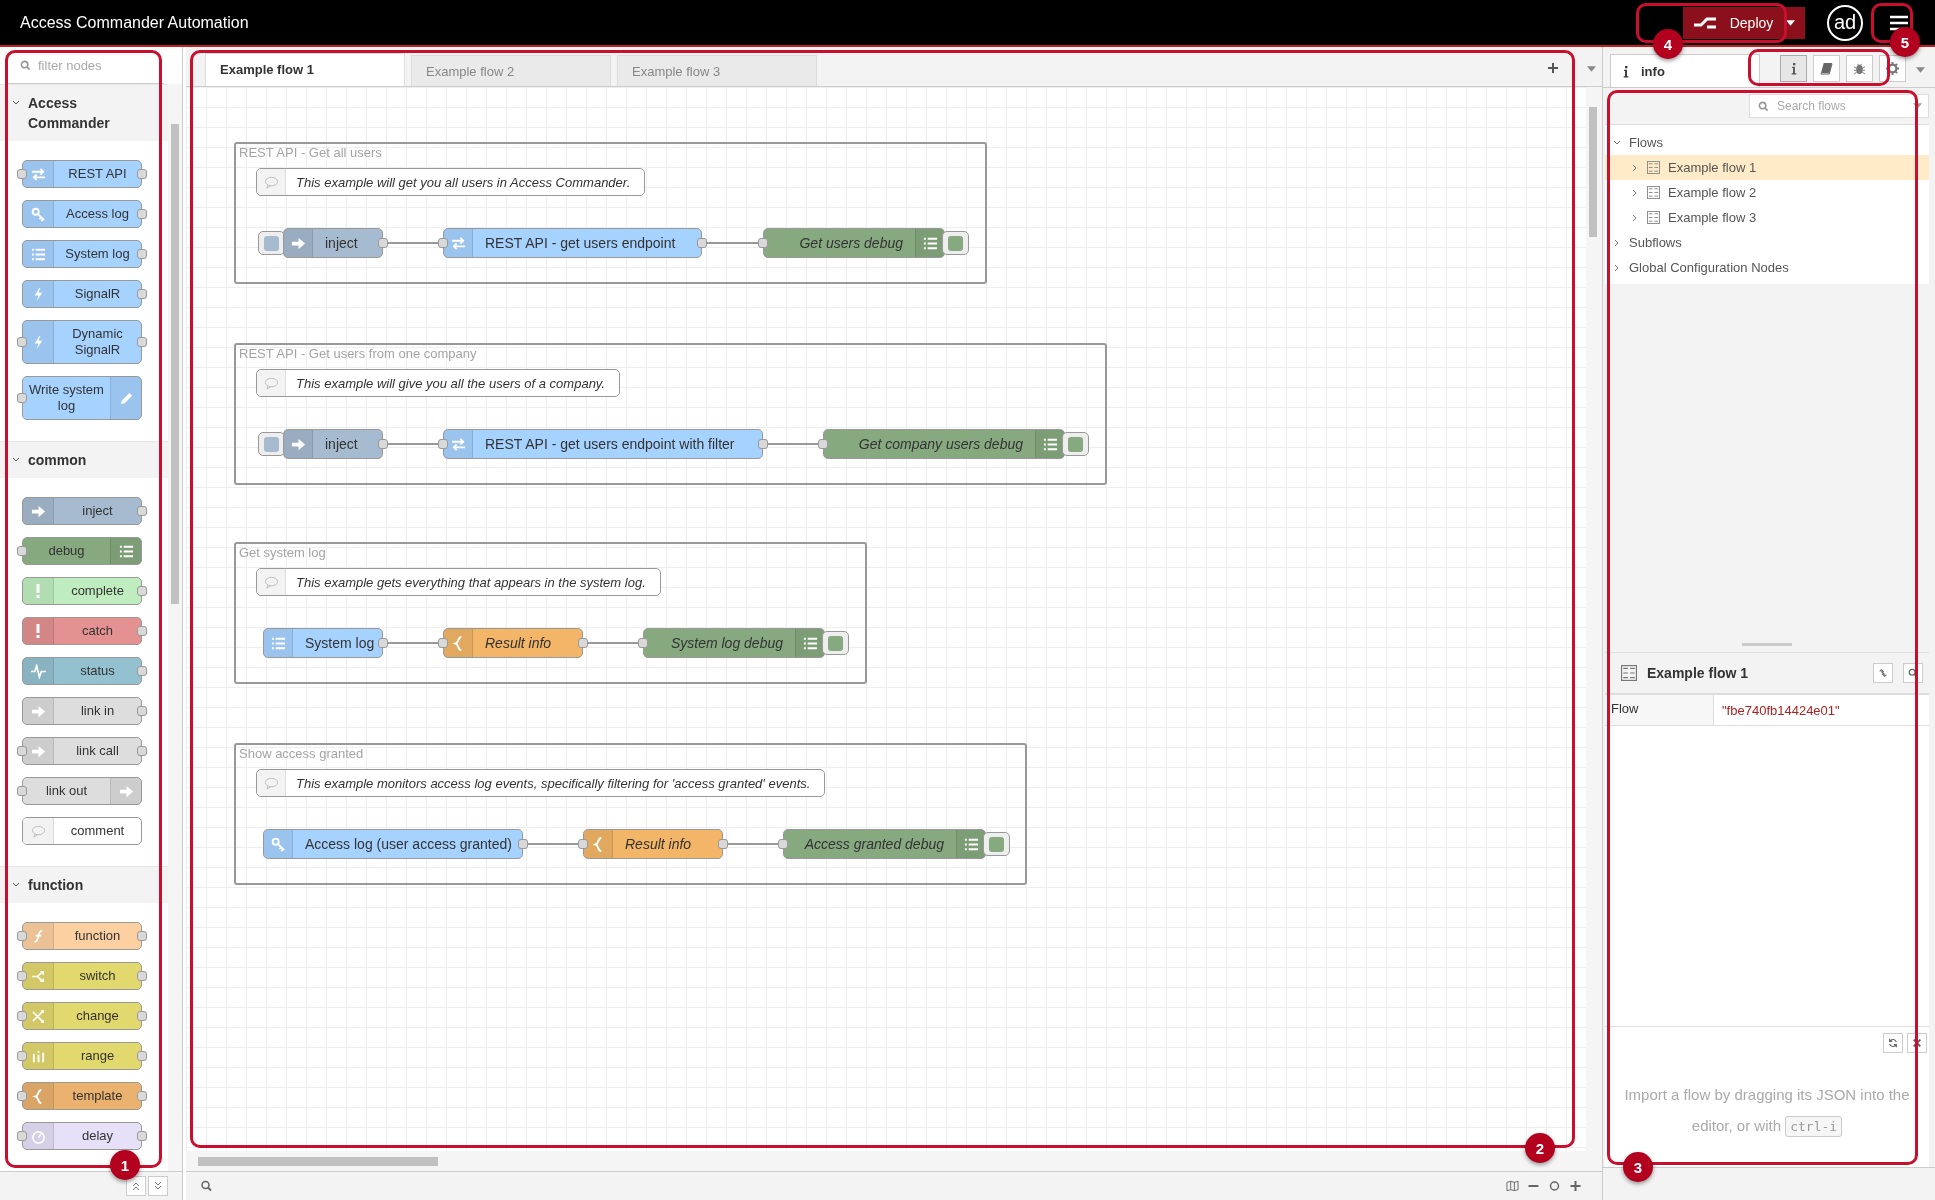  What do you see at coordinates (734, 643) in the screenshot?
I see `flow-node: System log debug` at bounding box center [734, 643].